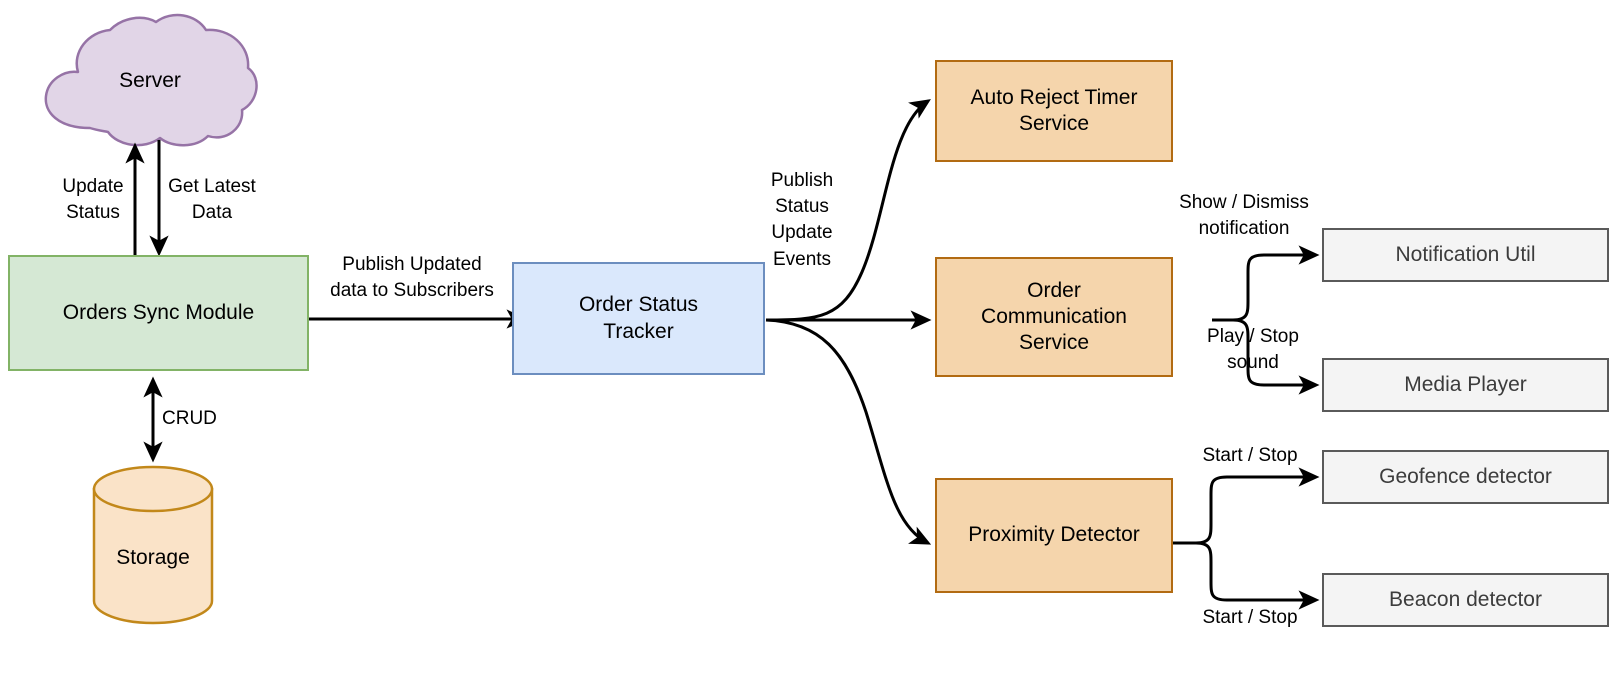  What do you see at coordinates (151, 80) in the screenshot?
I see `server-cloud-shape` at bounding box center [151, 80].